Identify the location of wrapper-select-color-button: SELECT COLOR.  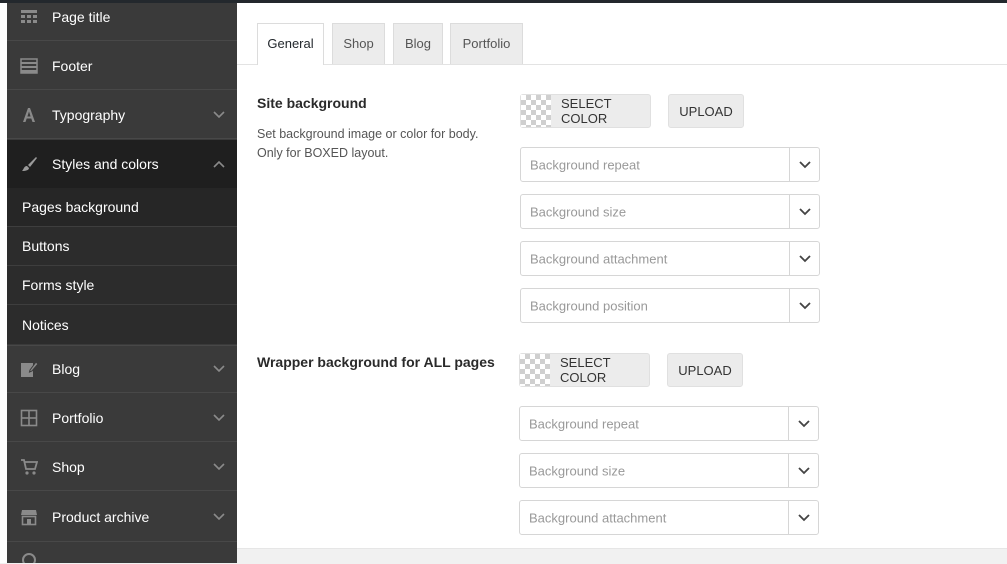
(584, 370).